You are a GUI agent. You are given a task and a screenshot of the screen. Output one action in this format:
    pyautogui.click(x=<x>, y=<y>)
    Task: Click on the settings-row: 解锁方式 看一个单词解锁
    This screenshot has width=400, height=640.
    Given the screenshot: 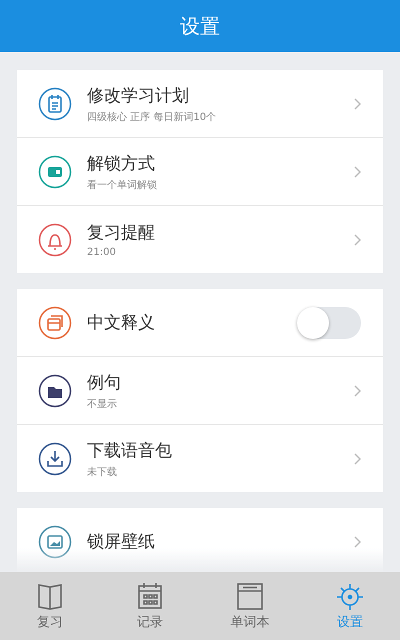 What is the action you would take?
    pyautogui.click(x=200, y=172)
    